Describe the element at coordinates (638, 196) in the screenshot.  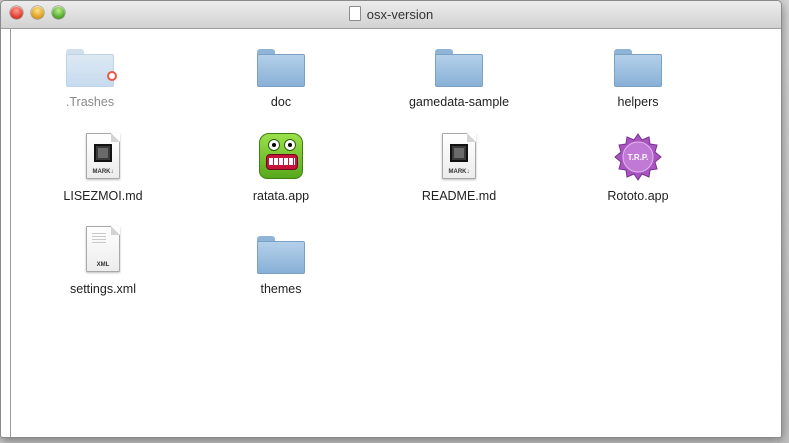
I see `file-label: Rototo.app` at that location.